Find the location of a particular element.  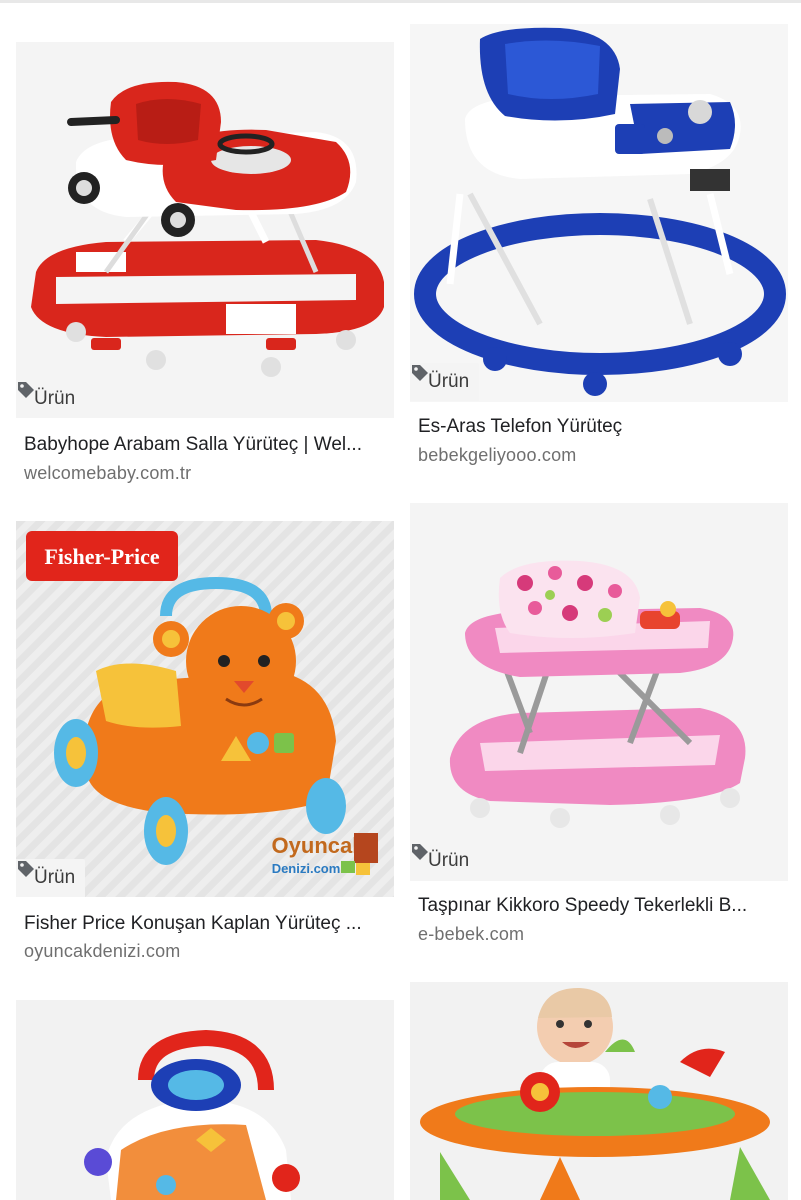

result-source: welcomebaby.com.tr is located at coordinates (107, 473).